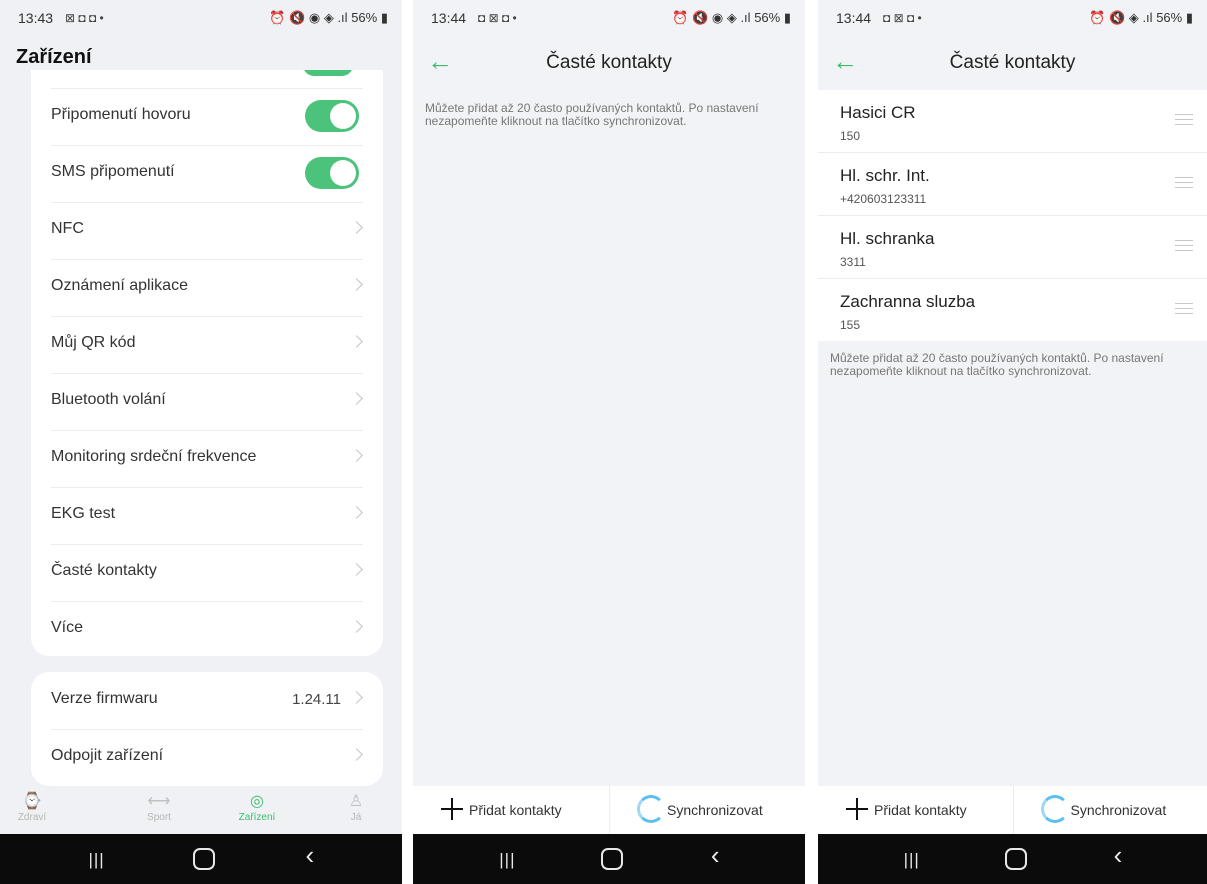  What do you see at coordinates (1012, 20) in the screenshot?
I see `status-bar: 13:44 ◘ ⊠ ◘ • ⏰ 🔇 ◈ .ıl 56% ▮` at bounding box center [1012, 20].